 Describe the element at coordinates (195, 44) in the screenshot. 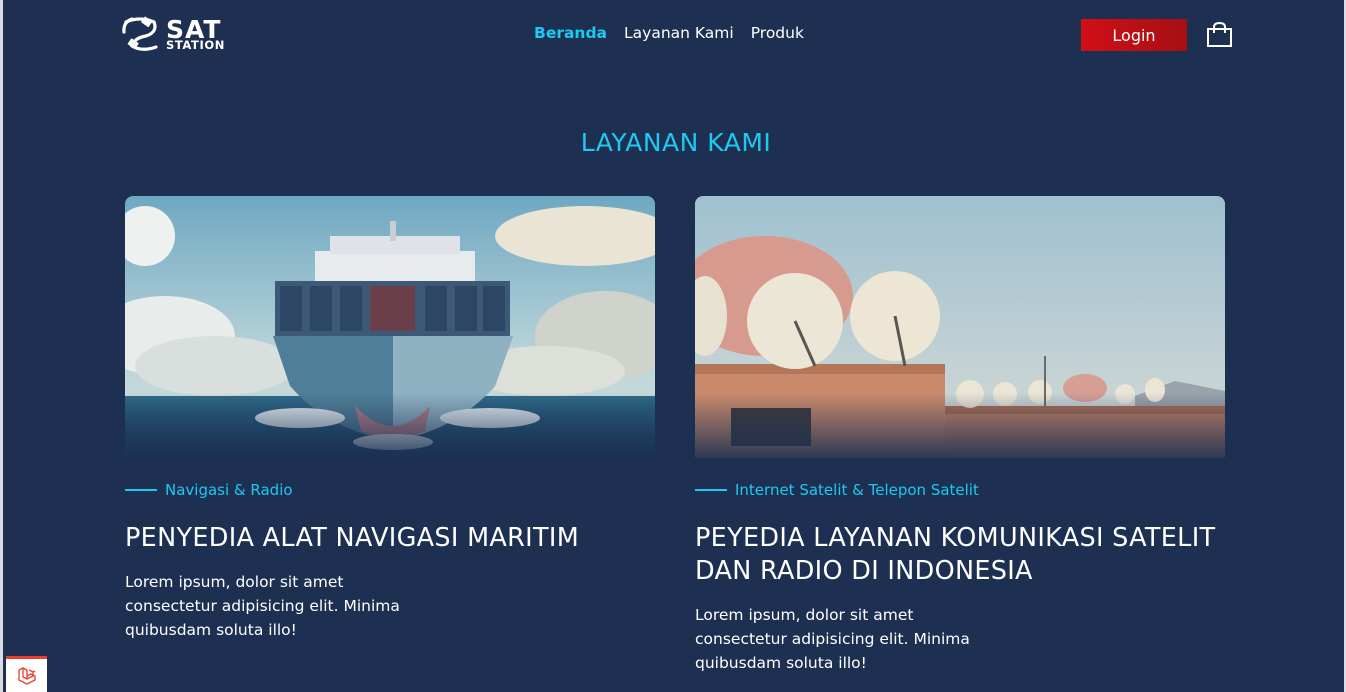

I see `logo-text-sub: STATION` at that location.